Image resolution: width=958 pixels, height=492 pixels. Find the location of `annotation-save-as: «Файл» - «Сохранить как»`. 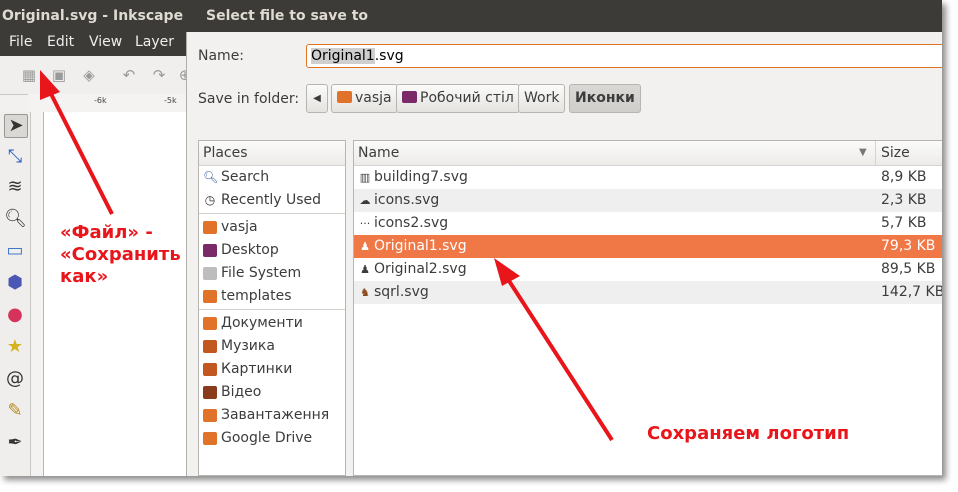

annotation-save-as: «Файл» - «Сохранить как» is located at coordinates (120, 254).